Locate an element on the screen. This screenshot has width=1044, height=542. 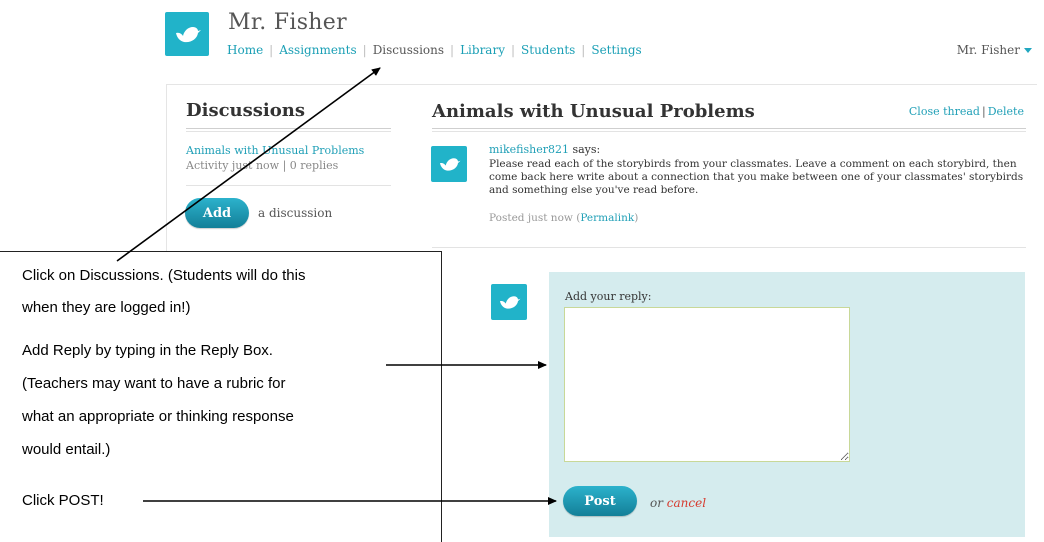
teacher-name-title: Mr. Fisher is located at coordinates (287, 22).